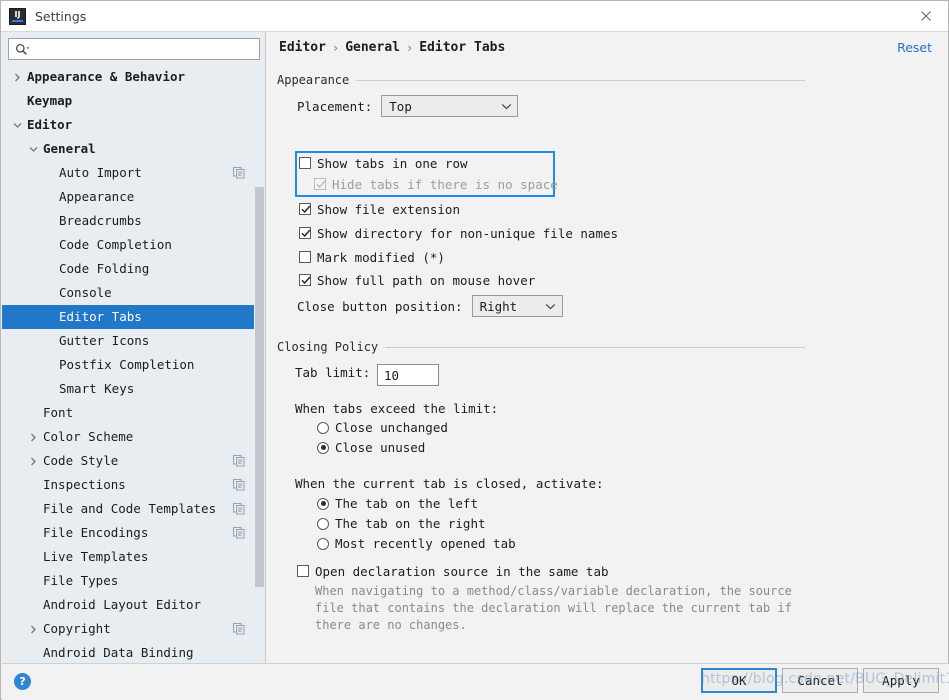 This screenshot has height=700, width=949. Describe the element at coordinates (17, 14) in the screenshot. I see `logo-text: IJ` at that location.